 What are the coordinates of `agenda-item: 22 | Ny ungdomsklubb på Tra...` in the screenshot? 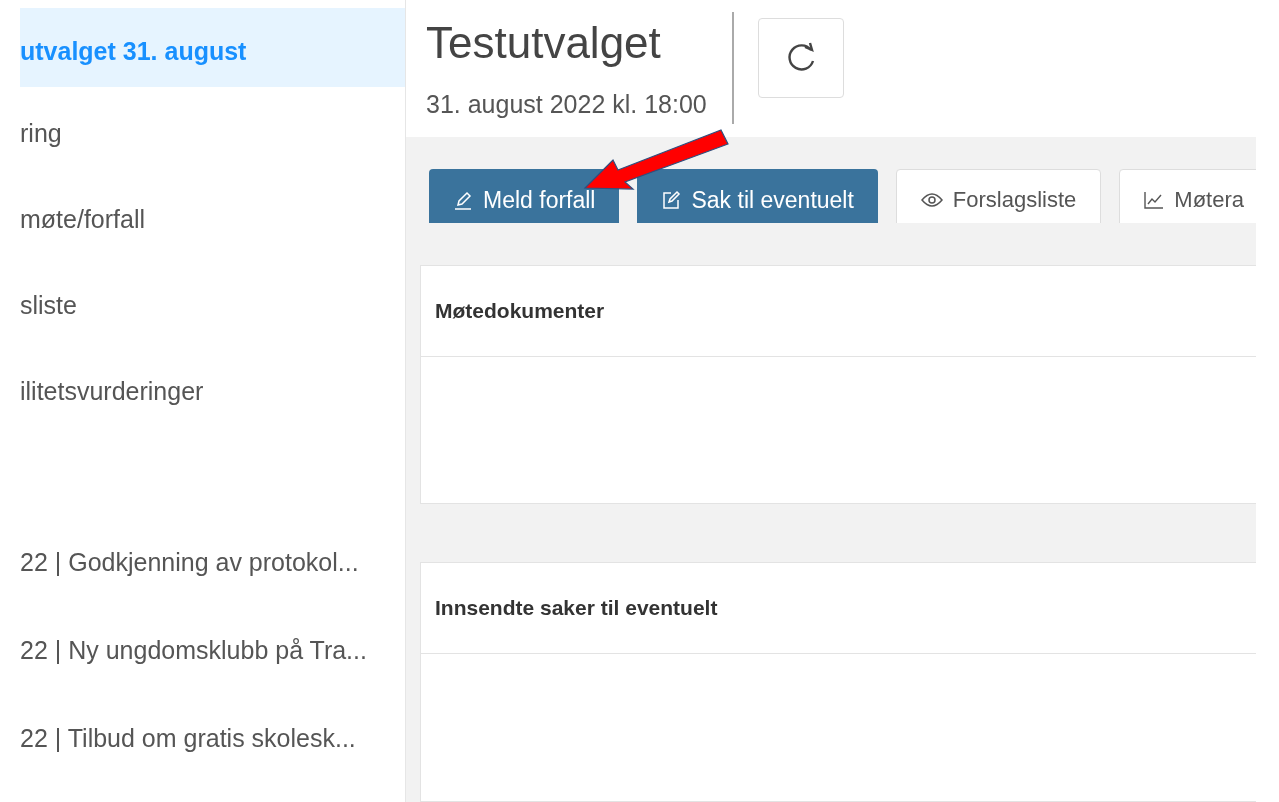 It's located at (212, 647).